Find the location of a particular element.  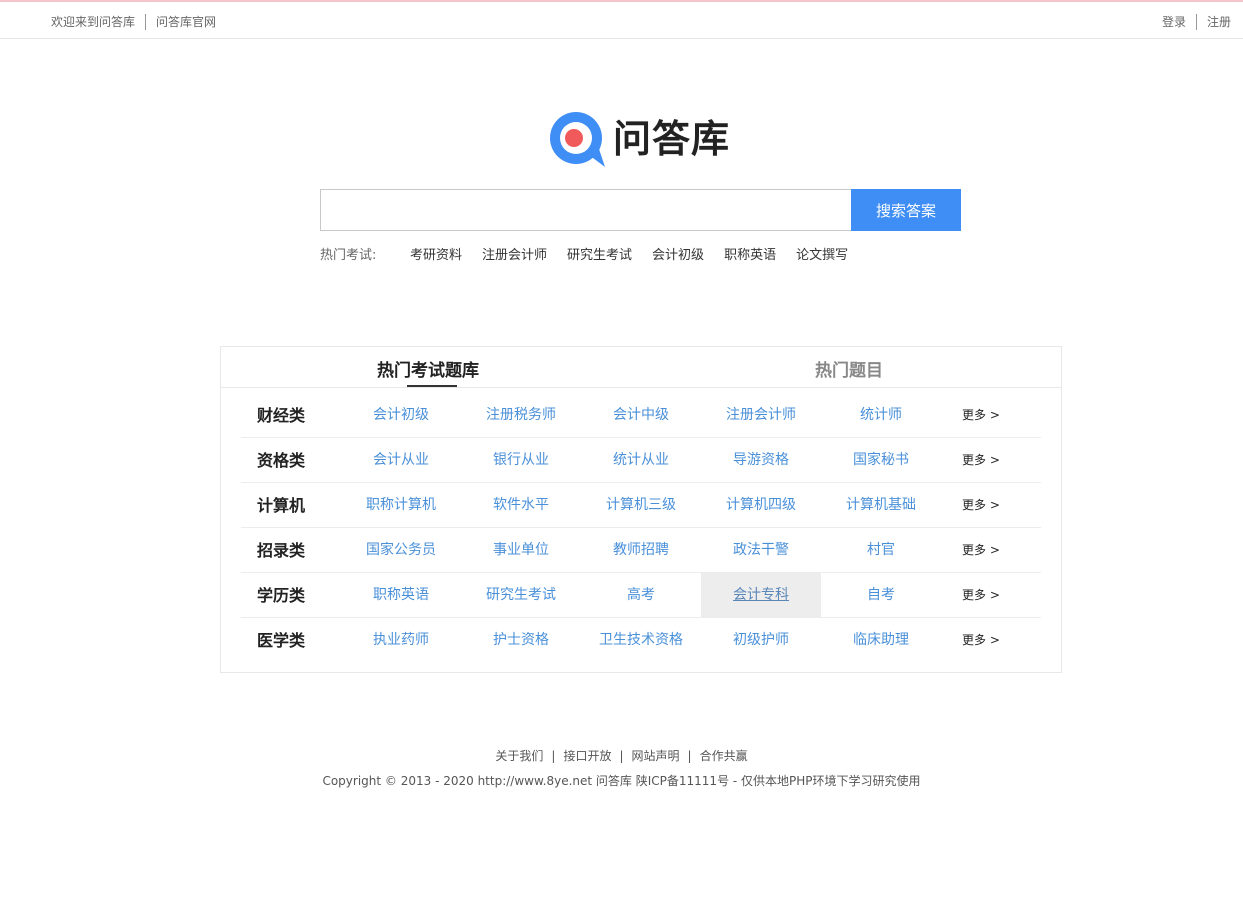

category-label: 资格类 is located at coordinates (281, 460).